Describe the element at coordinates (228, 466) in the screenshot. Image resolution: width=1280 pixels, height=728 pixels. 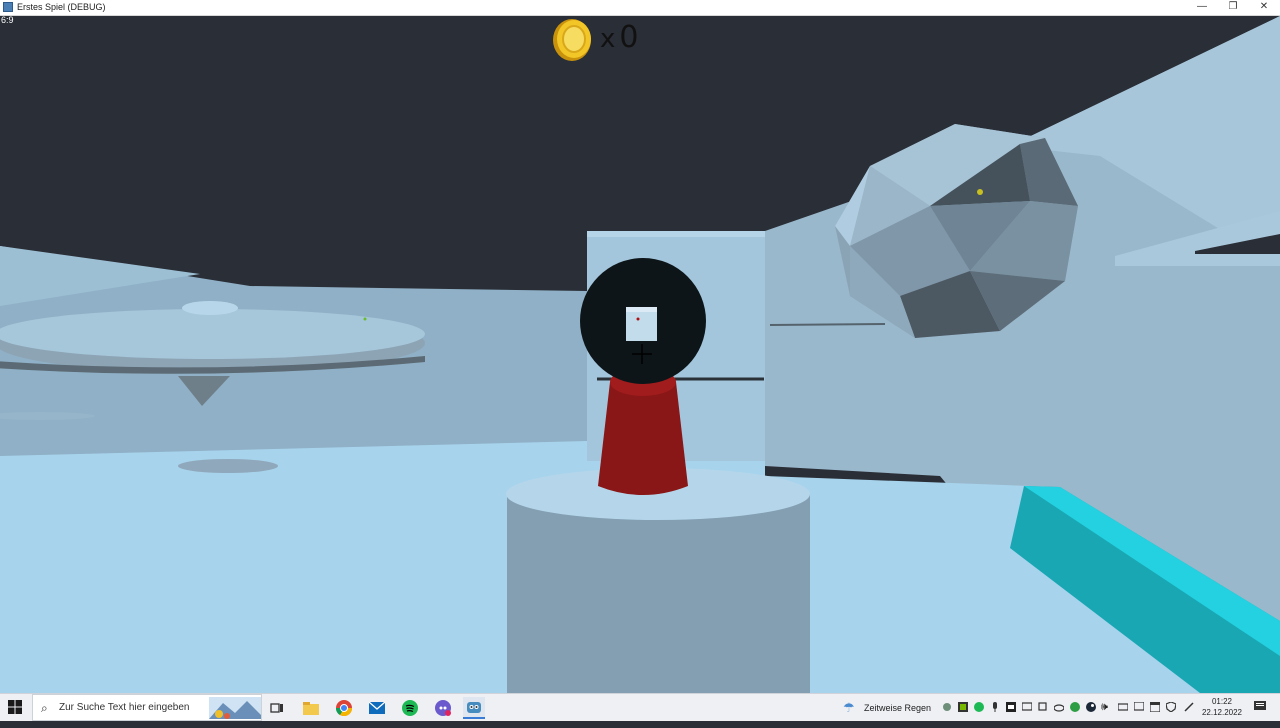
I see `small-floating-disc` at that location.